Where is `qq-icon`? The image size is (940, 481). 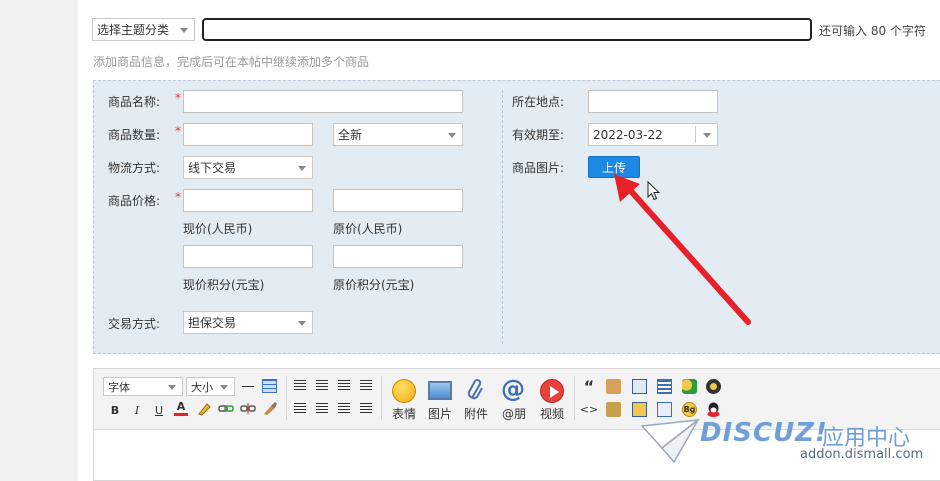
qq-icon is located at coordinates (713, 409).